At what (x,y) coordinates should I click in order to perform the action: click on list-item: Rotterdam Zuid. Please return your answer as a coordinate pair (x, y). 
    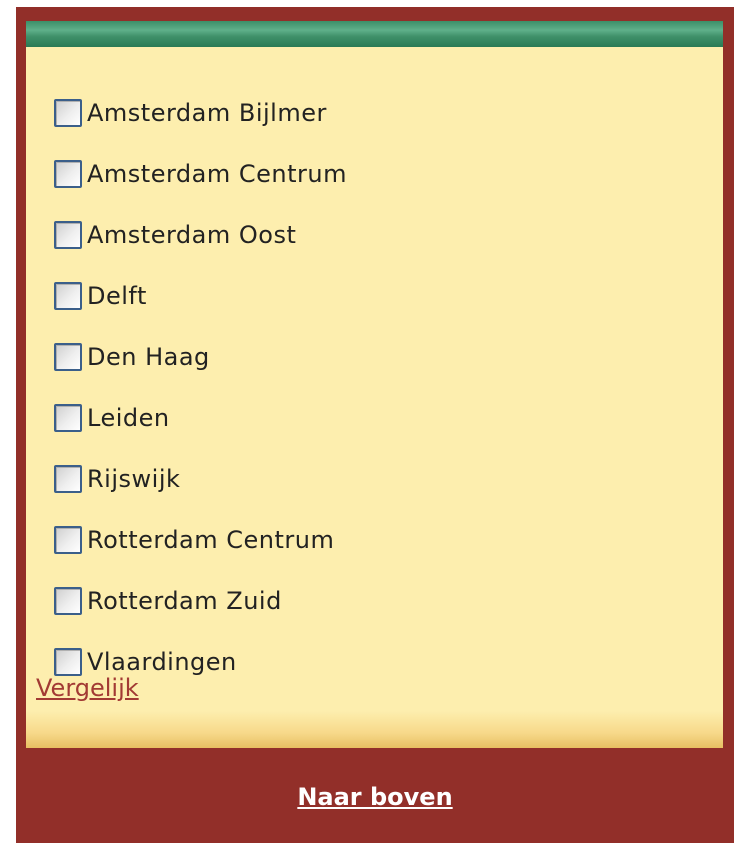
    Looking at the image, I should click on (168, 601).